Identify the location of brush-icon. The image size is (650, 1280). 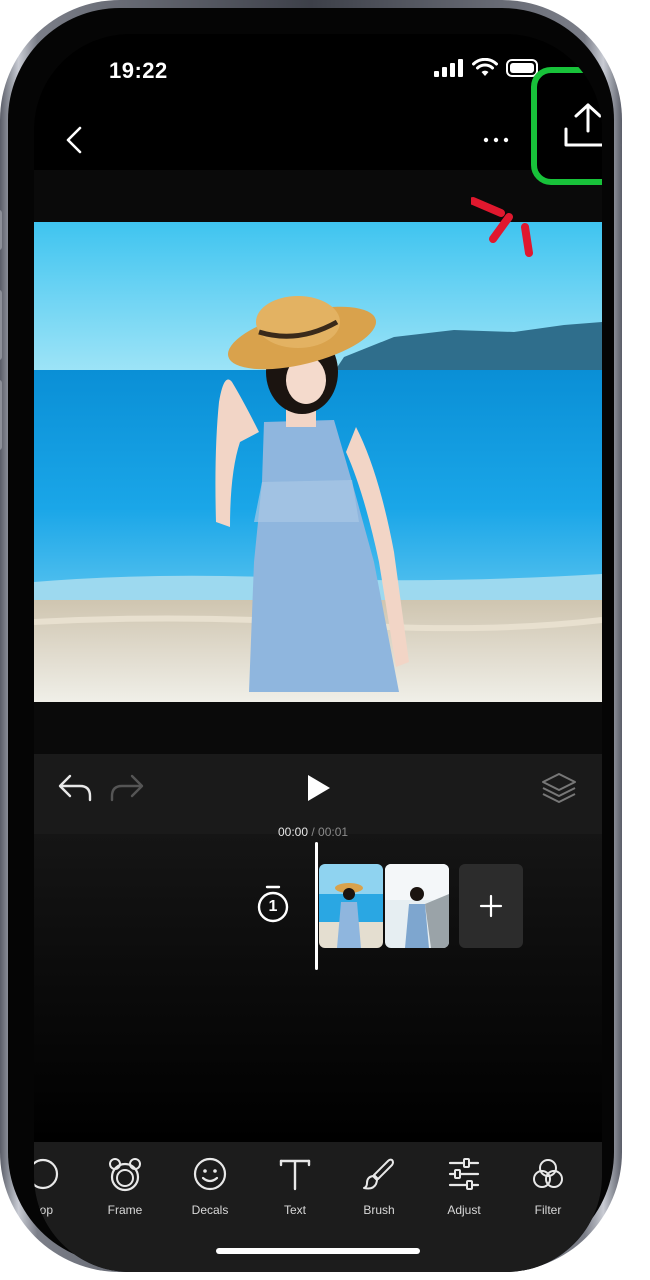
(378, 1174).